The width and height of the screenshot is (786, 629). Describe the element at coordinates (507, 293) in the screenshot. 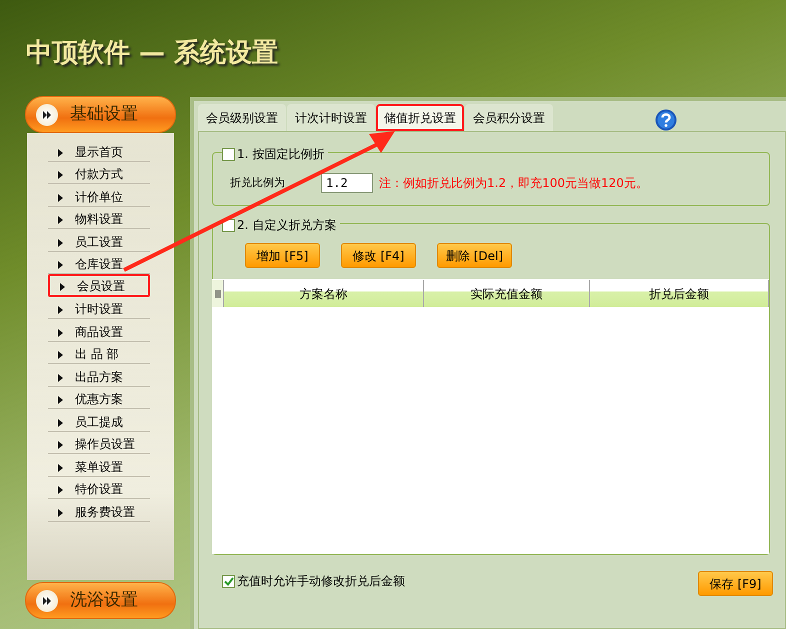

I see `column-header: 实际充值金额` at that location.